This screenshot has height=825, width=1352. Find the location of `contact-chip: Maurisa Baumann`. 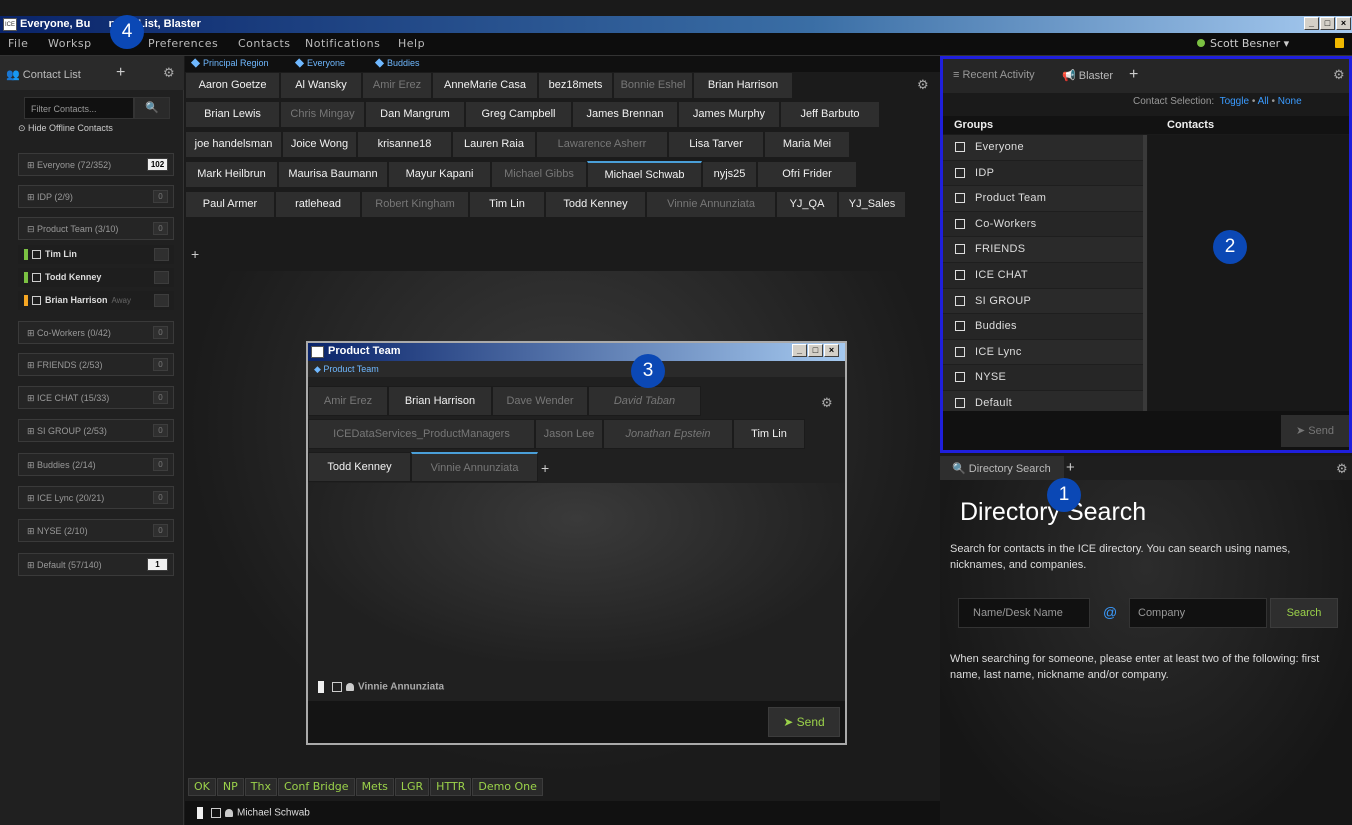

contact-chip: Maurisa Baumann is located at coordinates (333, 174).